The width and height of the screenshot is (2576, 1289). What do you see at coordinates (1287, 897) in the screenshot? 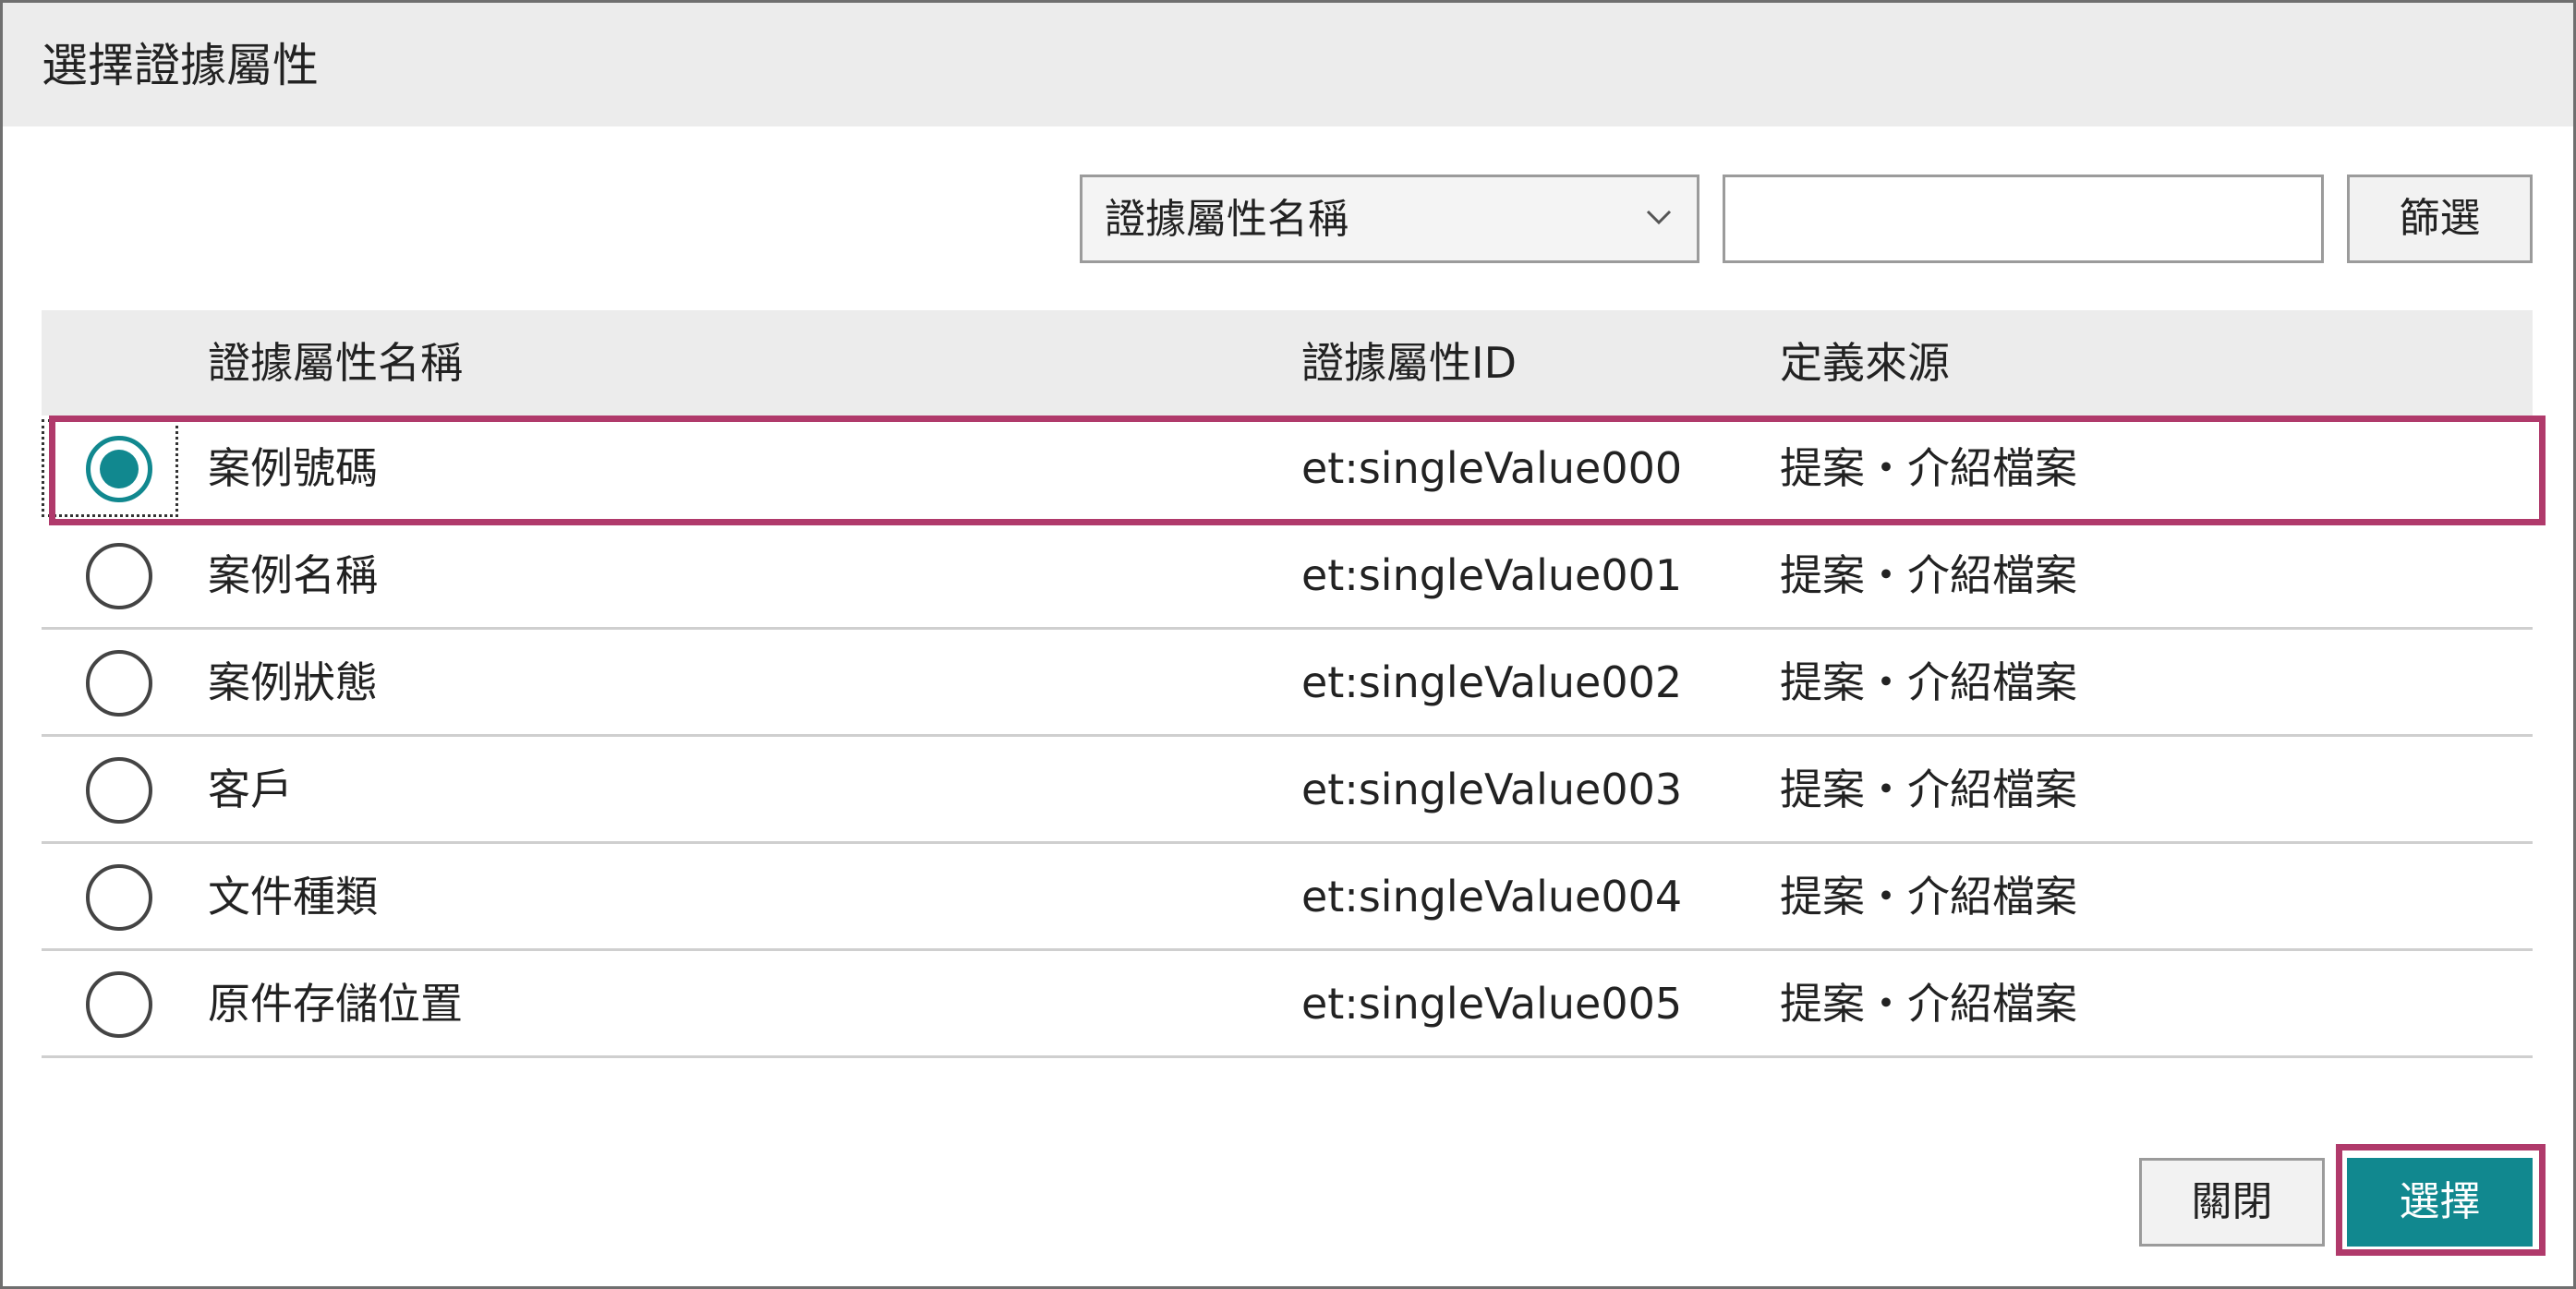
I see `table-row: 文件種類 et:singleValue004 提案・介紹檔案` at bounding box center [1287, 897].